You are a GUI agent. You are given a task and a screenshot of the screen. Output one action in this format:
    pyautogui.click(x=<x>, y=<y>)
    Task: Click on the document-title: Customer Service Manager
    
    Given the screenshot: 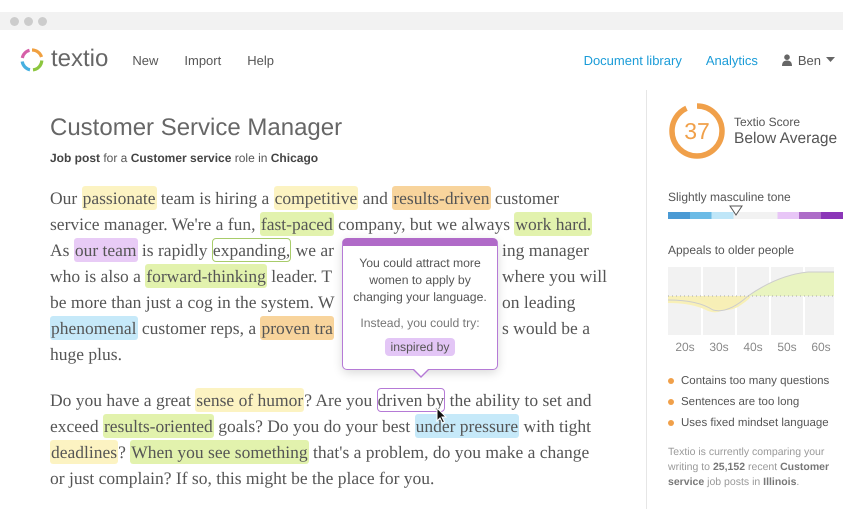 What is the action you would take?
    pyautogui.click(x=197, y=128)
    